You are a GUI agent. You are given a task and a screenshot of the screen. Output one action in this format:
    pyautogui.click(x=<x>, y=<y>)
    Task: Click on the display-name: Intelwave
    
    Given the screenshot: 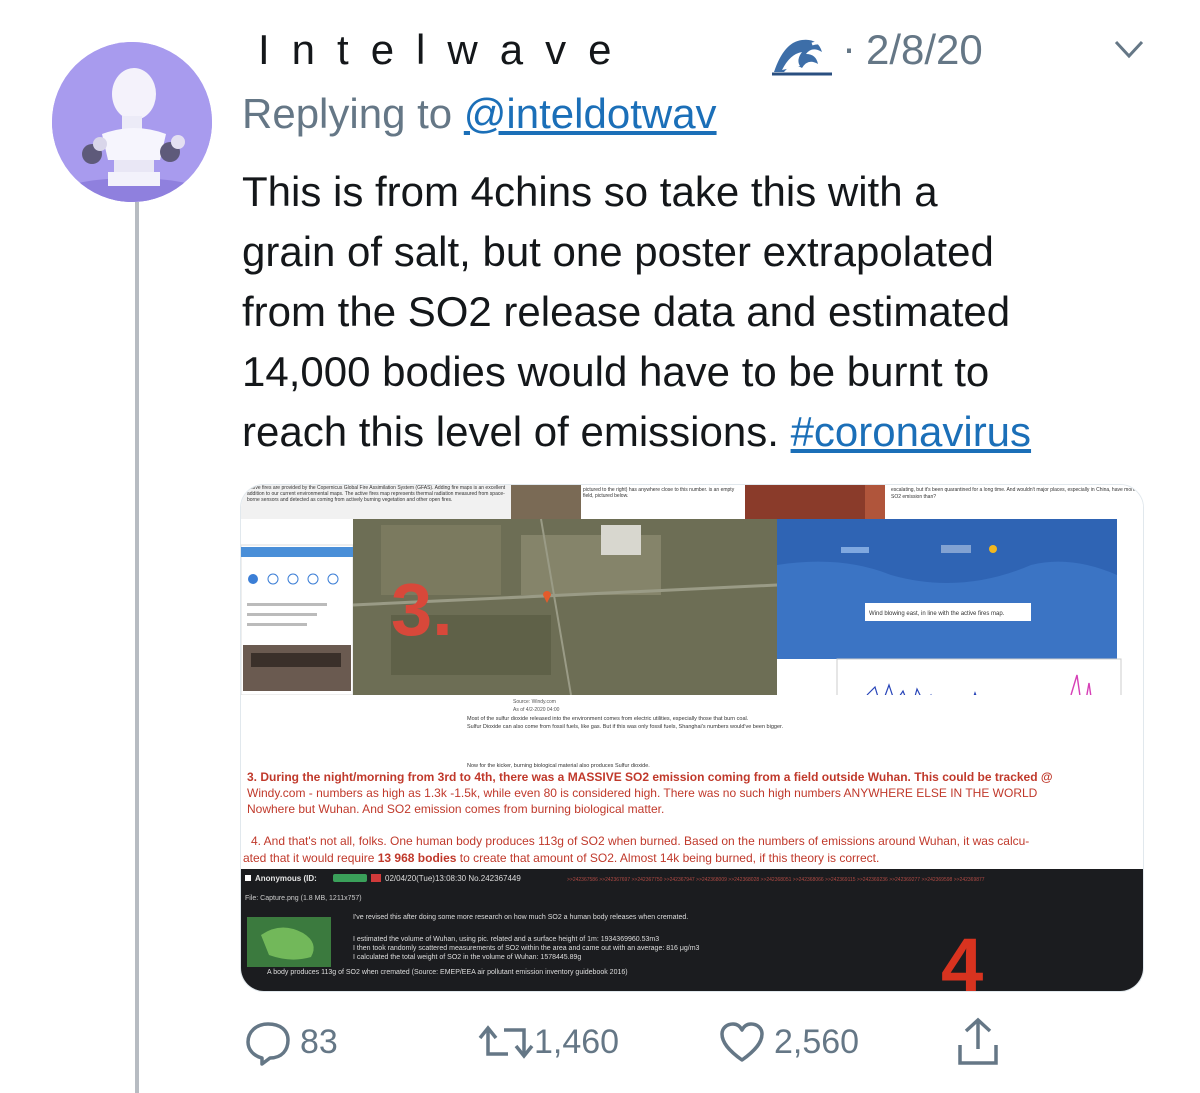 What is the action you would take?
    pyautogui.click(x=445, y=50)
    